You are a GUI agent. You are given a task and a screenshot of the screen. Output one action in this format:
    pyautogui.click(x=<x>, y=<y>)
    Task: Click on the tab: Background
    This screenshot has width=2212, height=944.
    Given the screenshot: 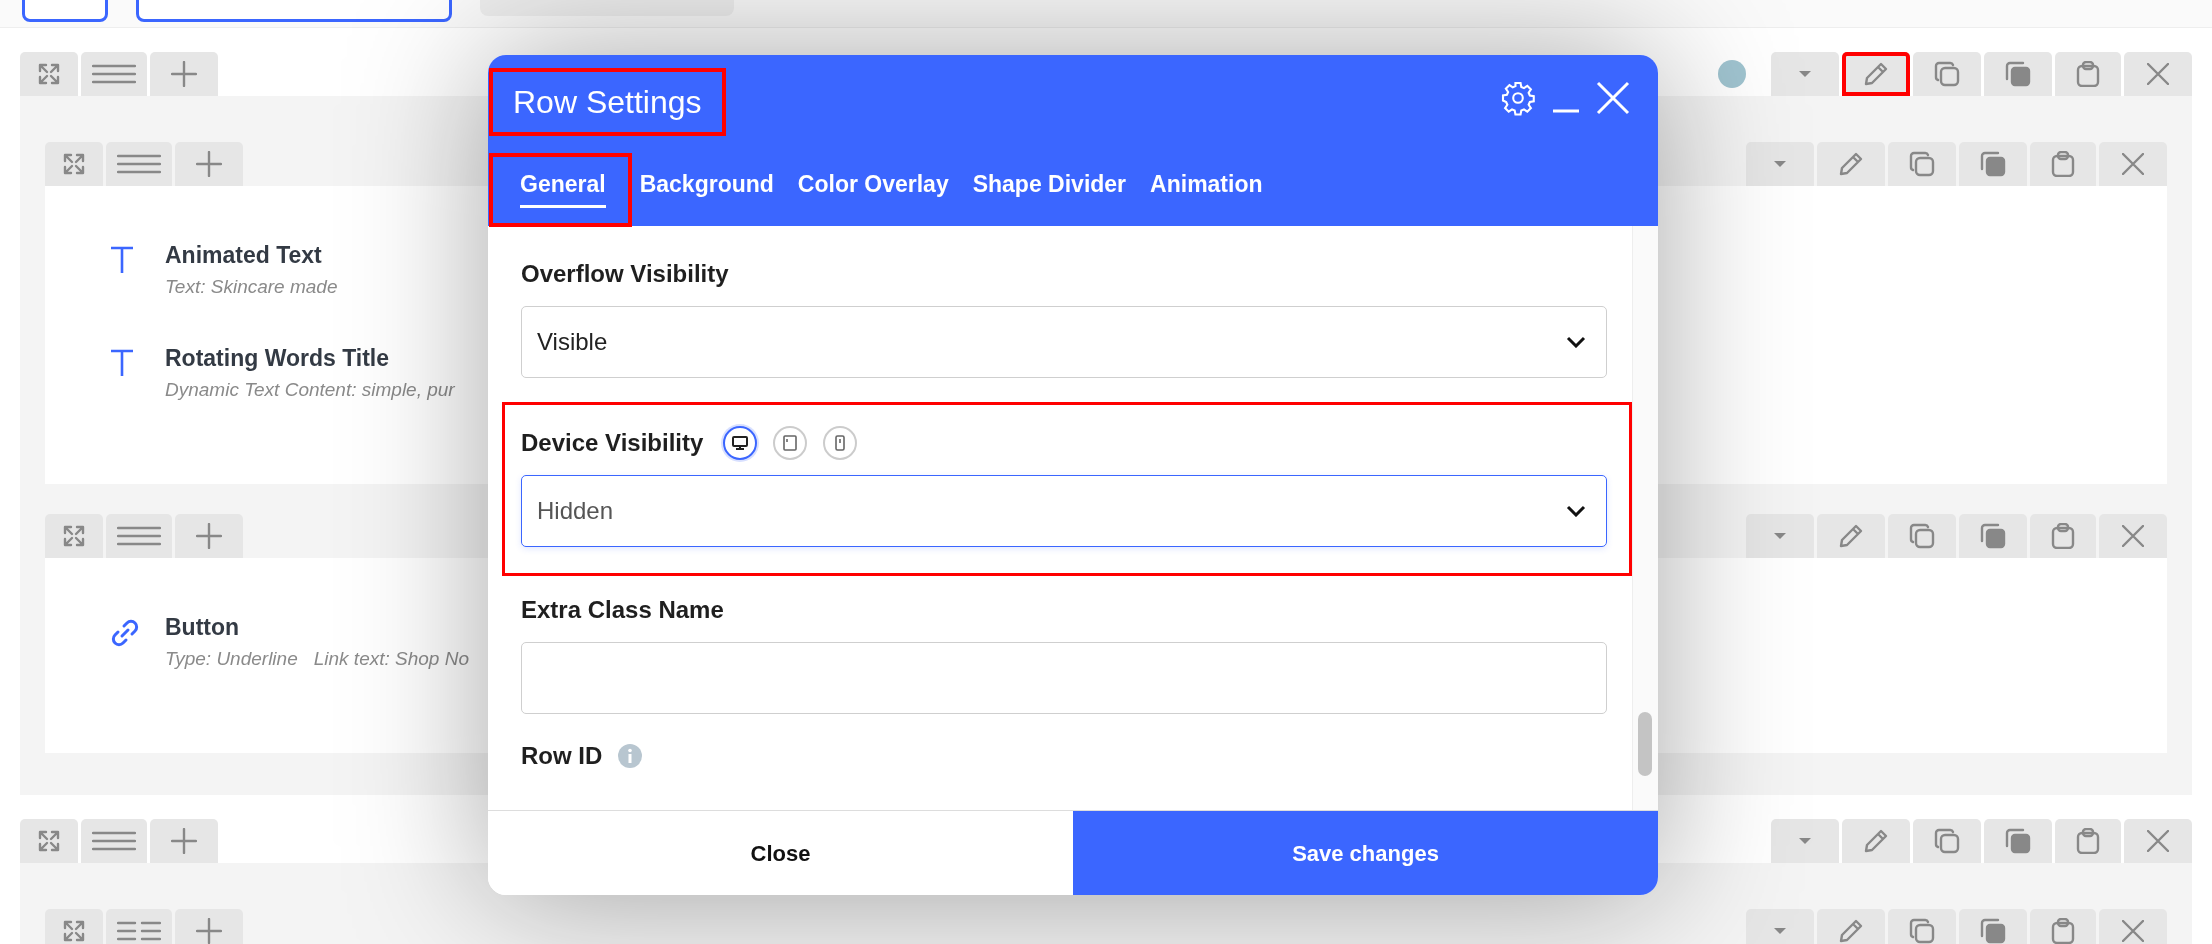 What is the action you would take?
    pyautogui.click(x=706, y=190)
    